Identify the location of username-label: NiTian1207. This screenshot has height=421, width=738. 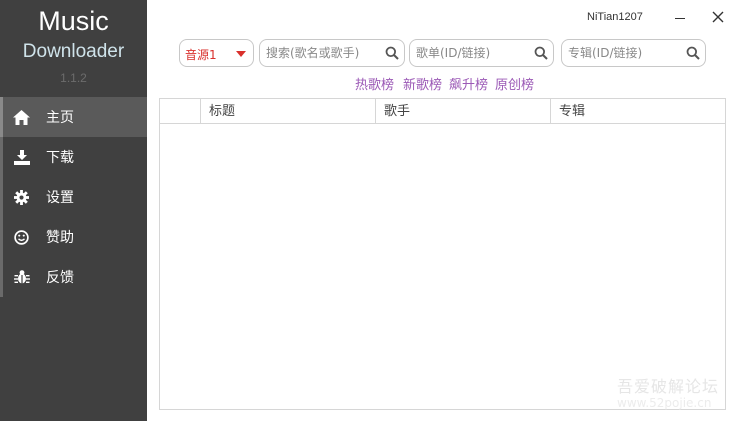
(615, 17).